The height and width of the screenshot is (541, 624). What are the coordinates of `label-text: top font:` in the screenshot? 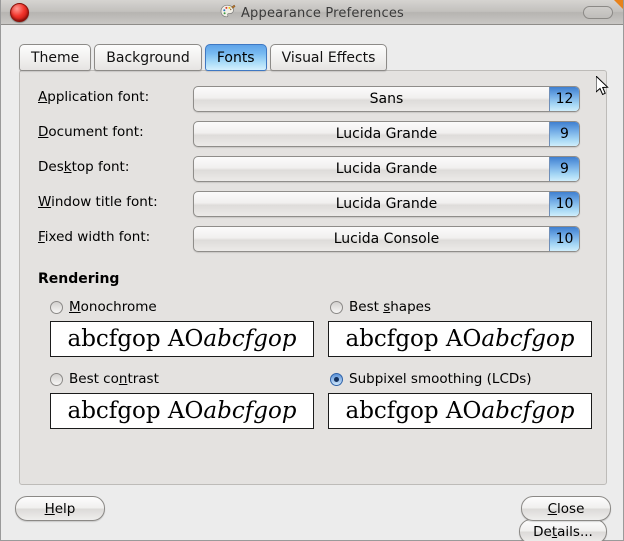 It's located at (100, 167).